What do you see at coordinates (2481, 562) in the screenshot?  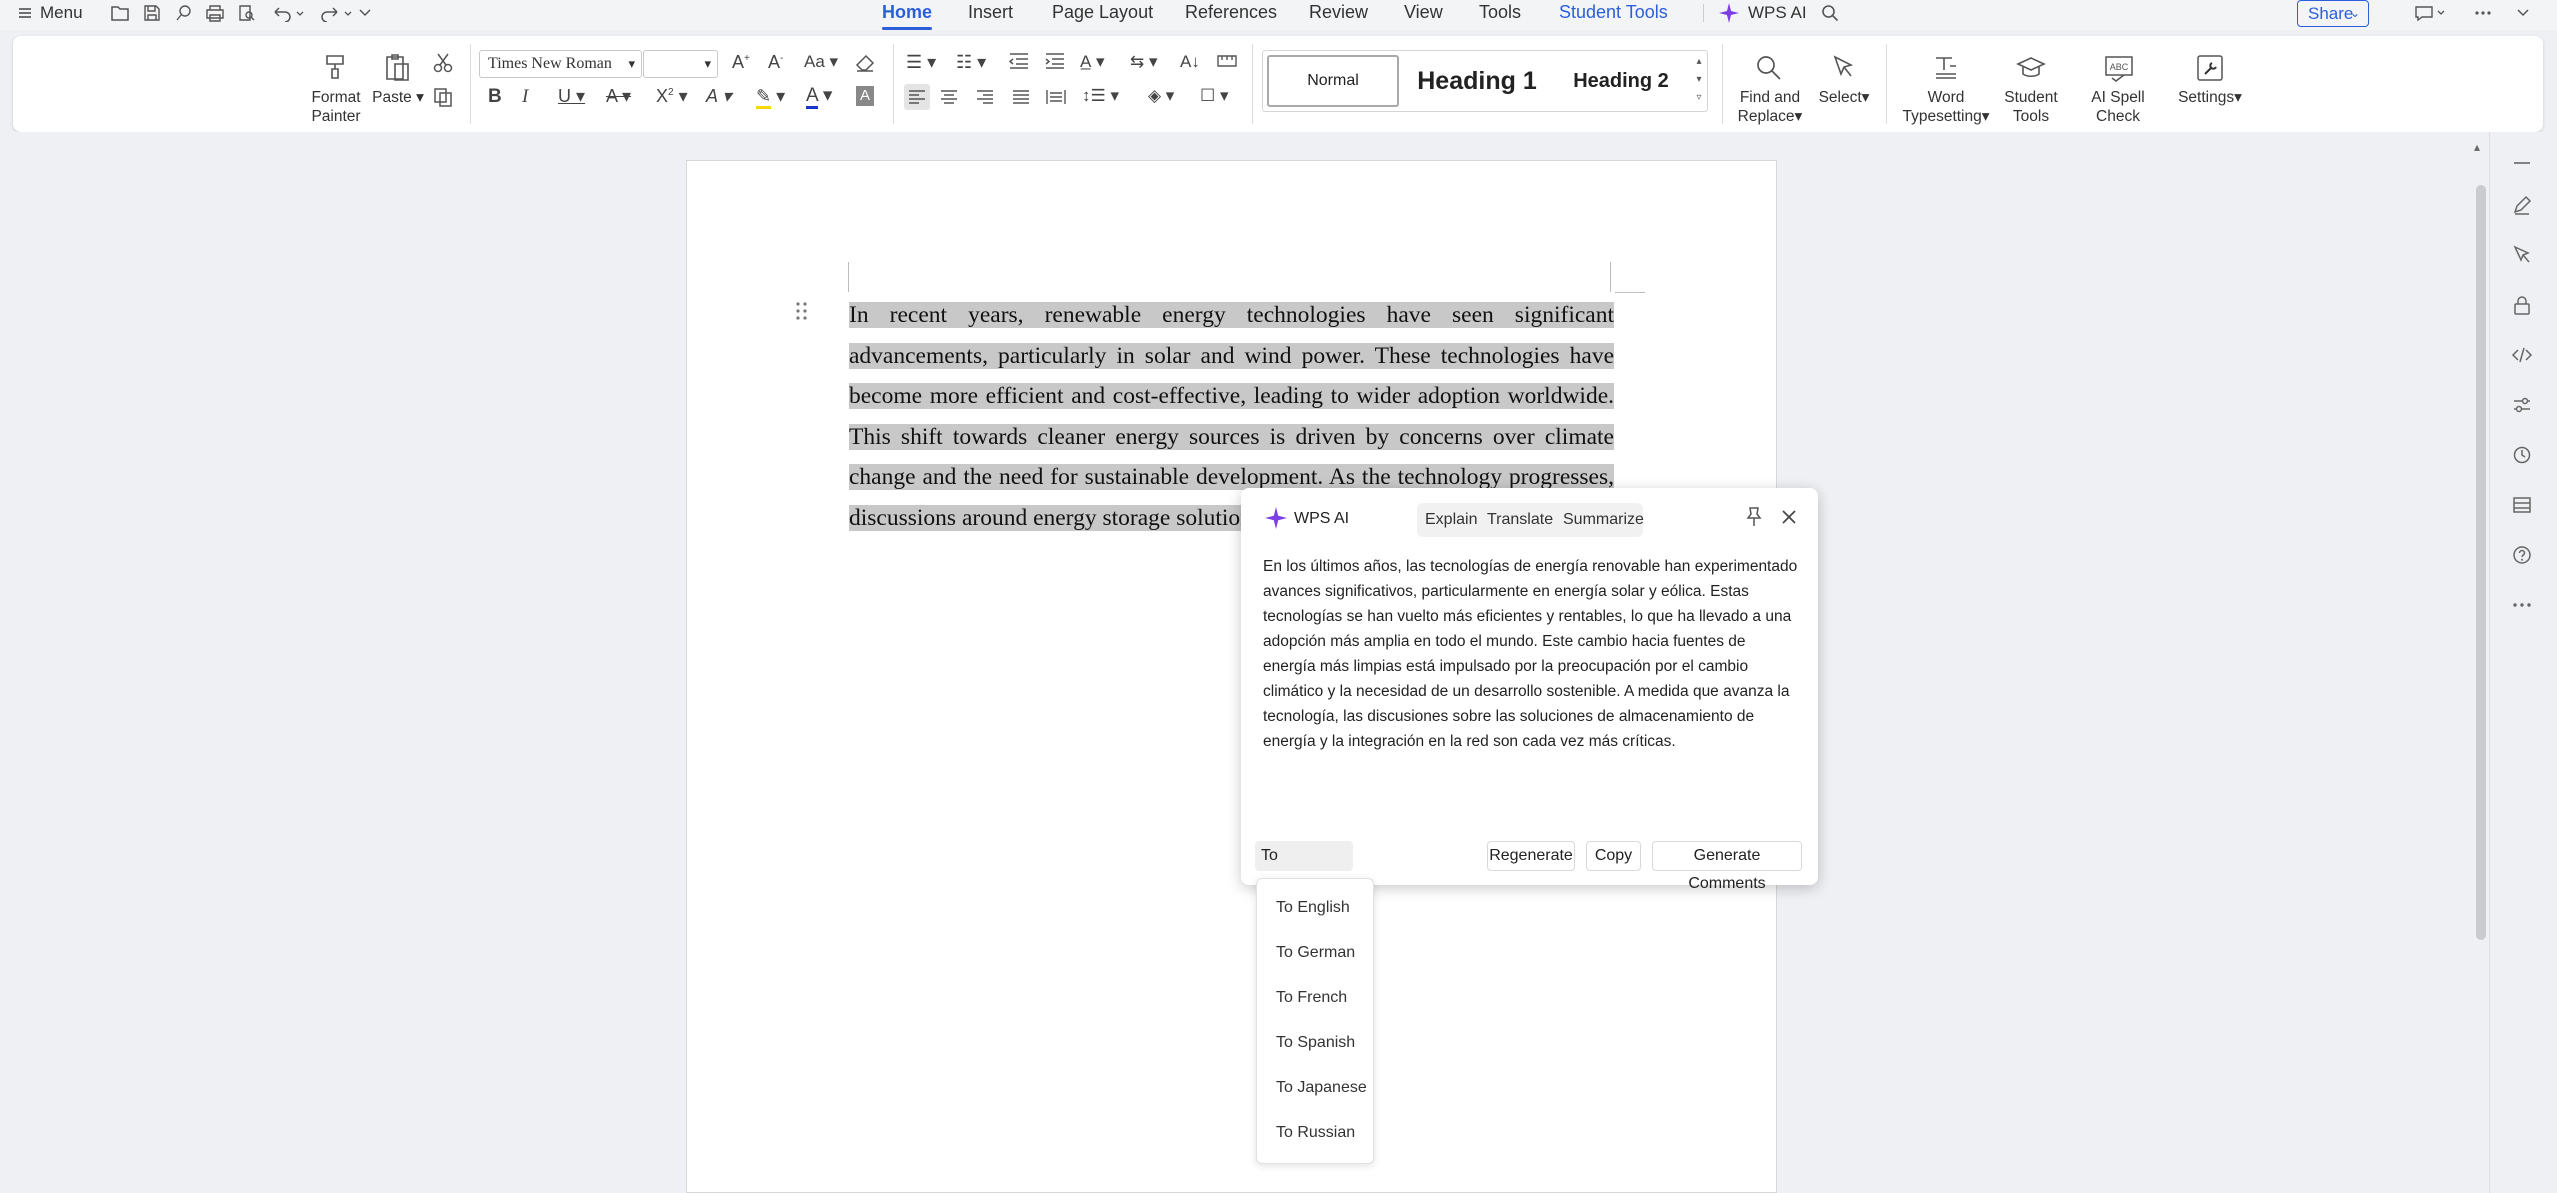 I see `scrollbar-thumb` at bounding box center [2481, 562].